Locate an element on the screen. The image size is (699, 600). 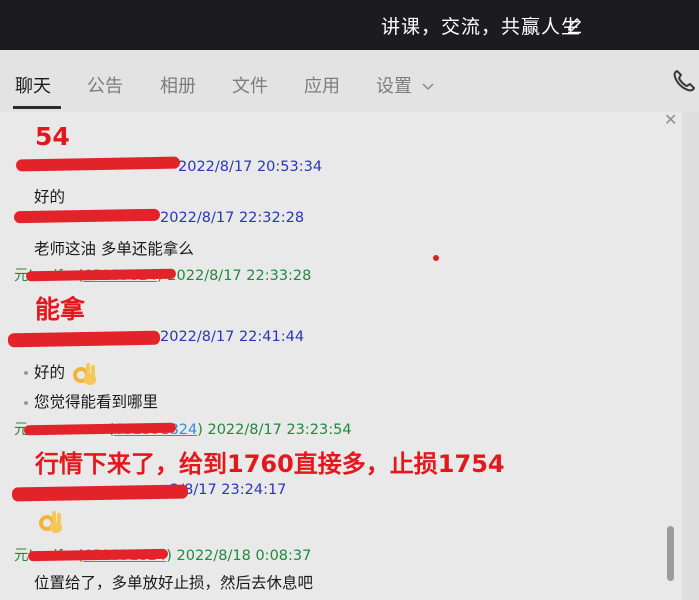
message-text: 行情下来了，给到1760直接多，止损1754 is located at coordinates (270, 464).